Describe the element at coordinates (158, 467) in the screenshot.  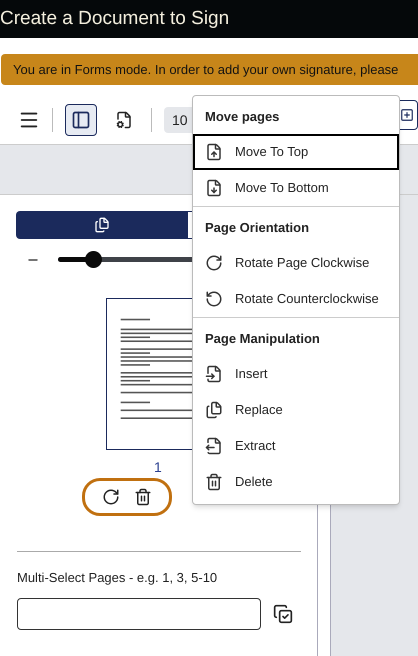
I see `page-number: 1` at that location.